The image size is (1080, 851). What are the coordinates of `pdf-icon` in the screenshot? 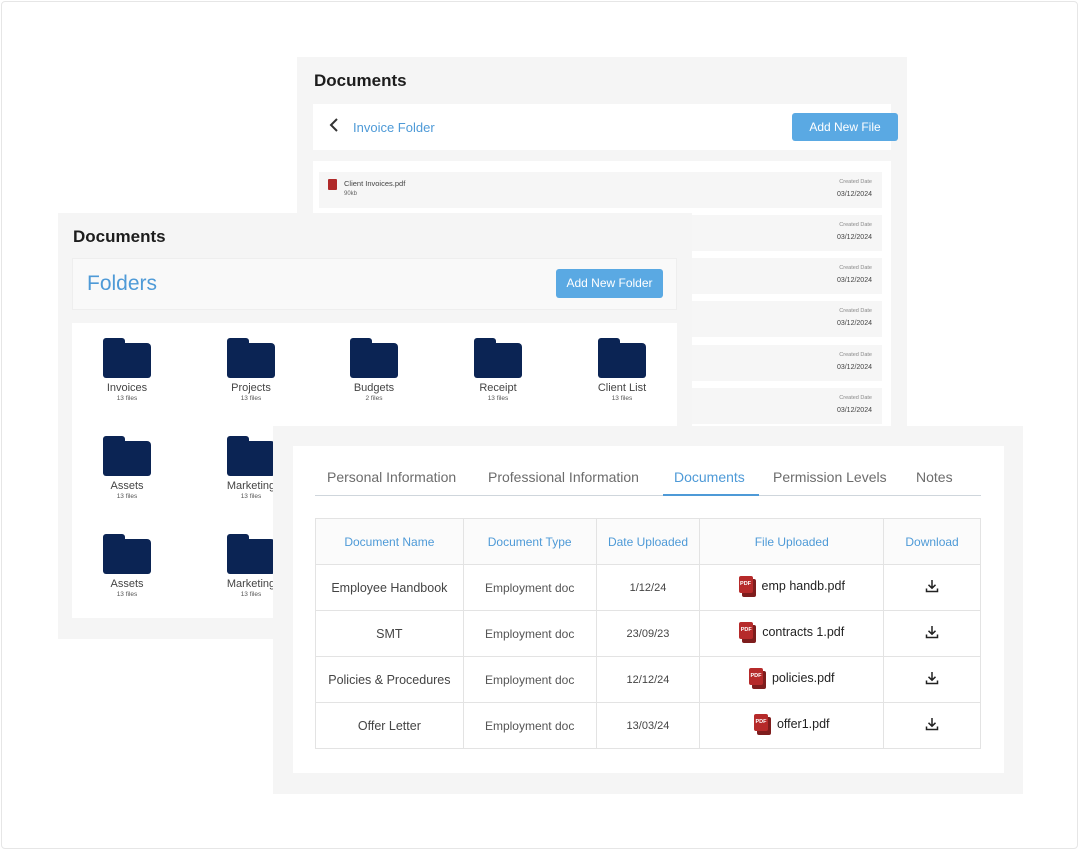 It's located at (332, 184).